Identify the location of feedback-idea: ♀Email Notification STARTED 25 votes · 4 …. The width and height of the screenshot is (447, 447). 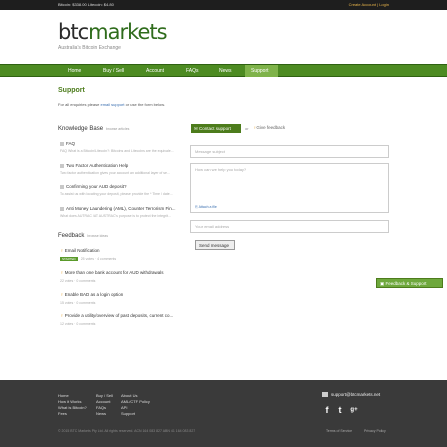
(122, 254).